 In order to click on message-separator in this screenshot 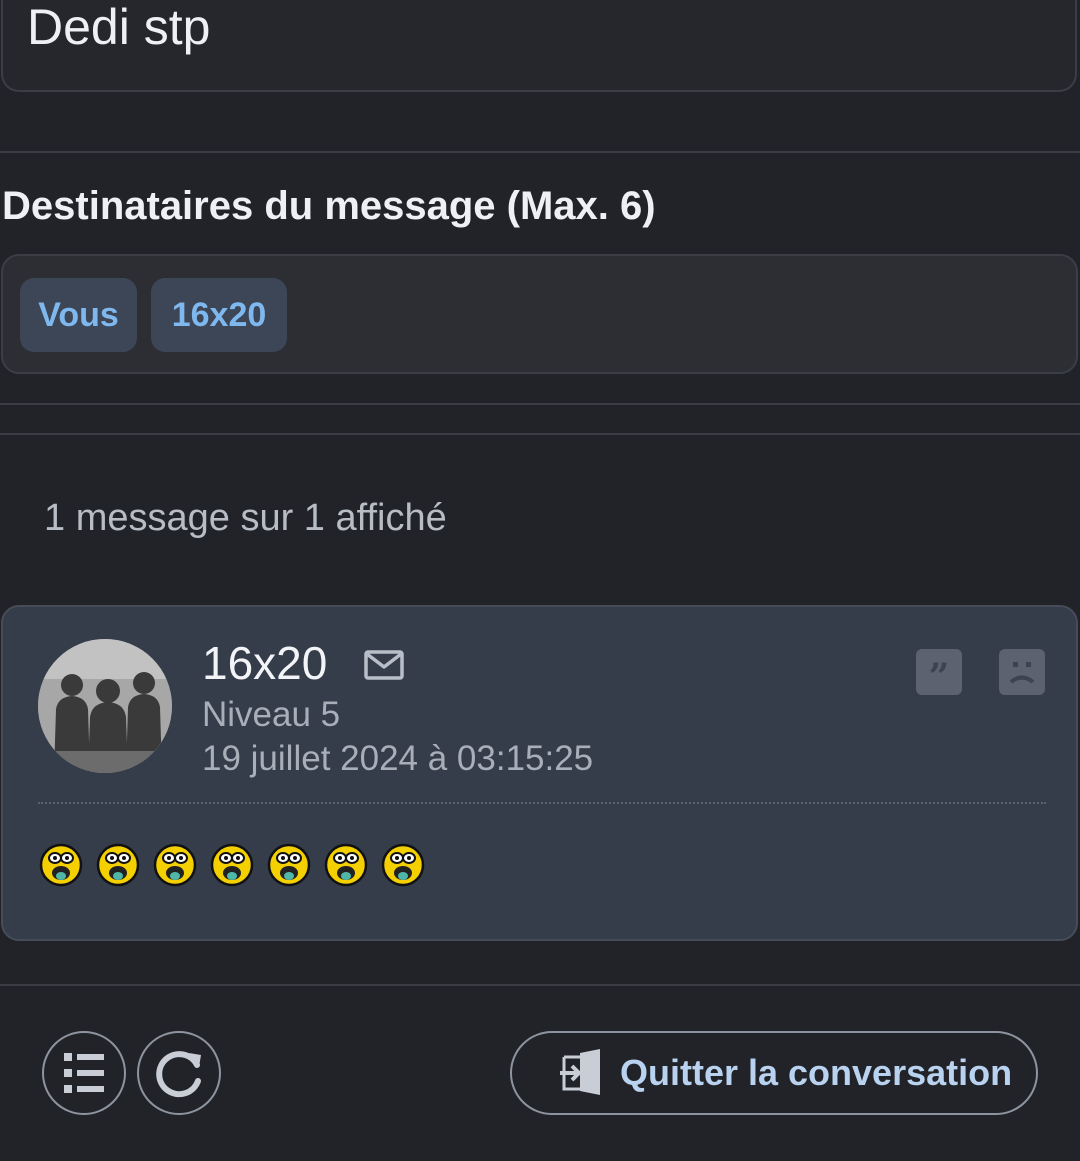, I will do `click(542, 803)`.